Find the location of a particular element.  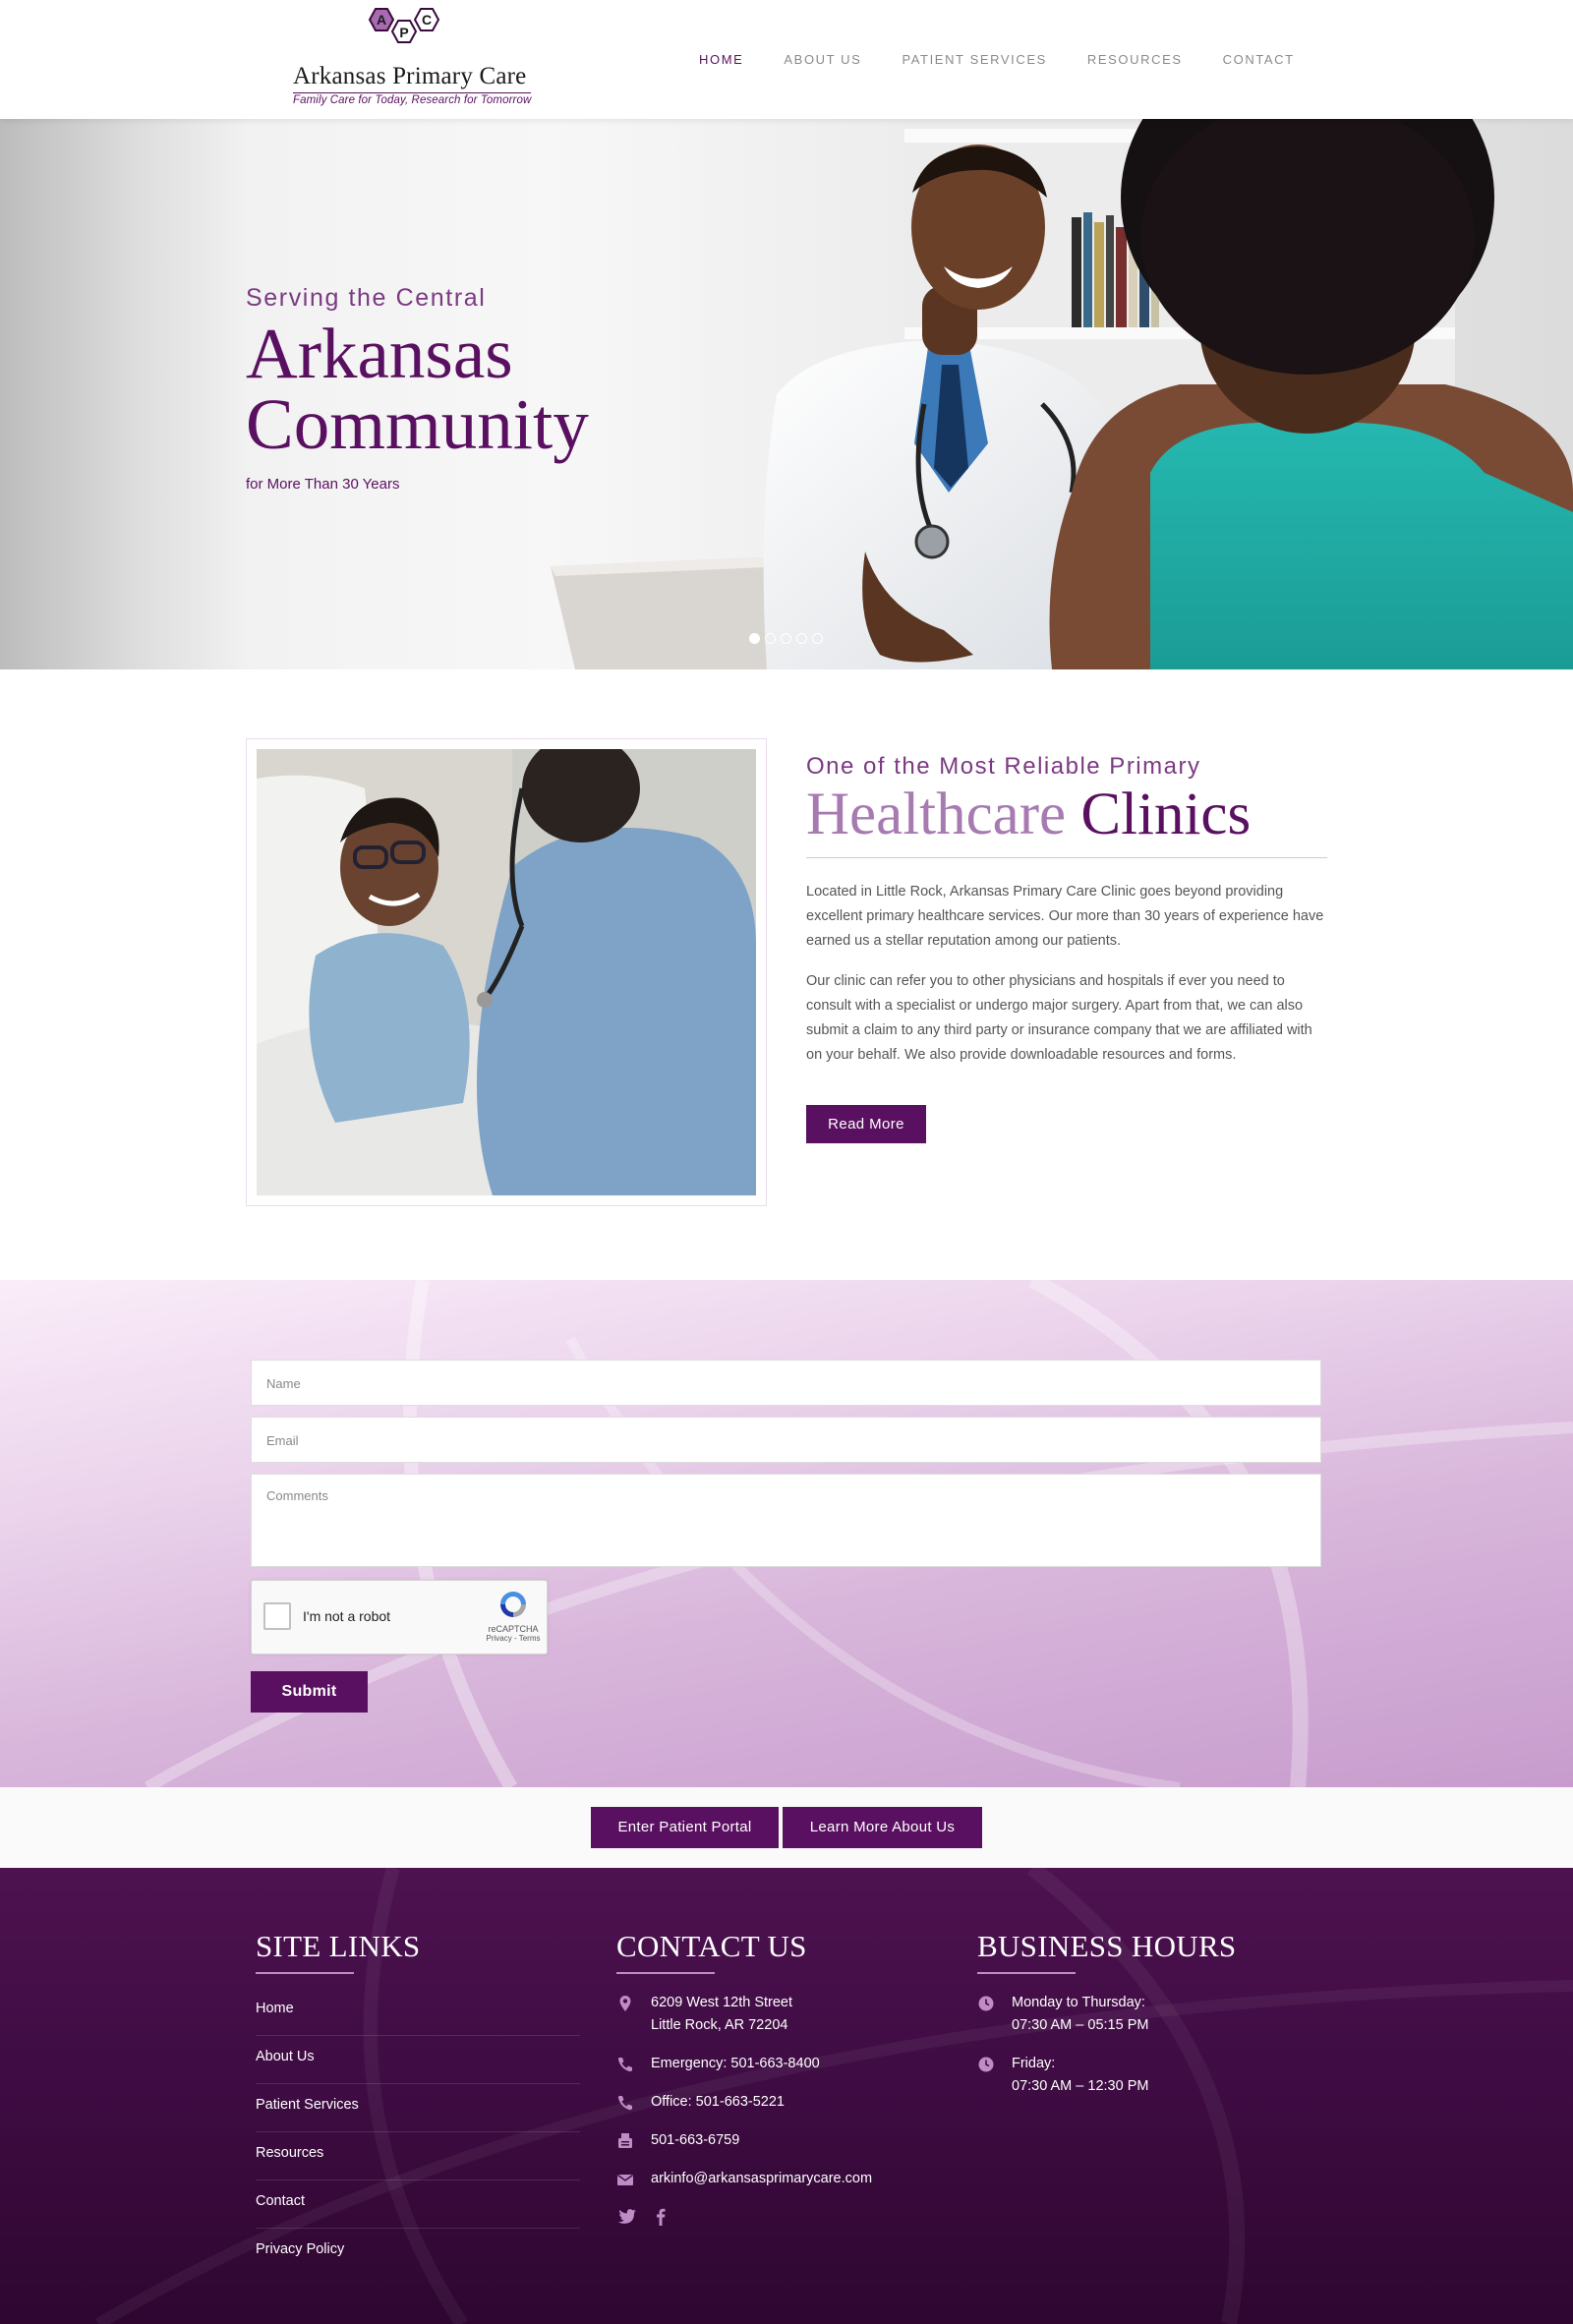

hero-title-line-2: Community is located at coordinates (417, 424).